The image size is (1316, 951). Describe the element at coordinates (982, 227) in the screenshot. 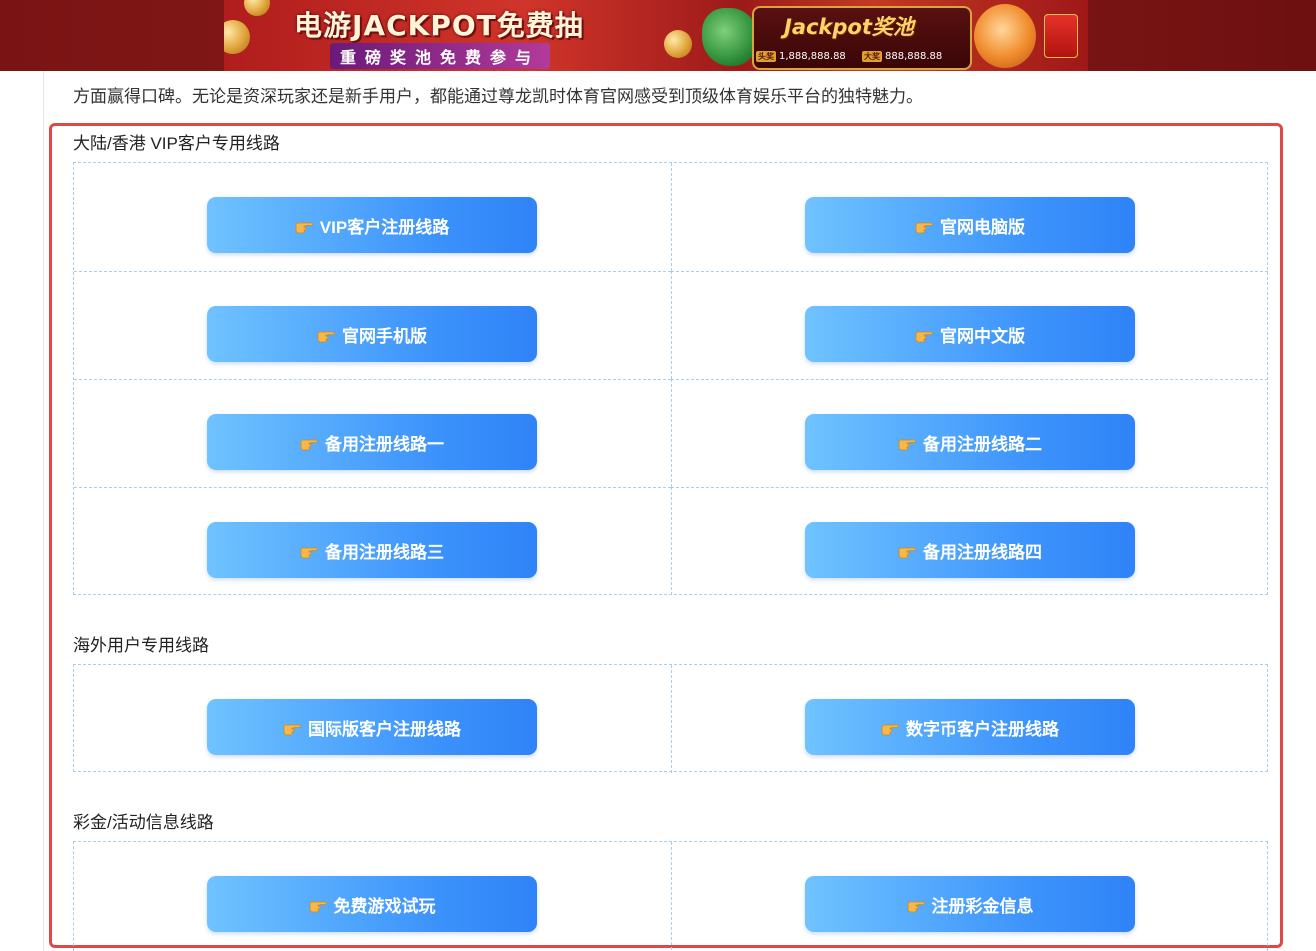

I see `button-label: 官网电脑版` at that location.